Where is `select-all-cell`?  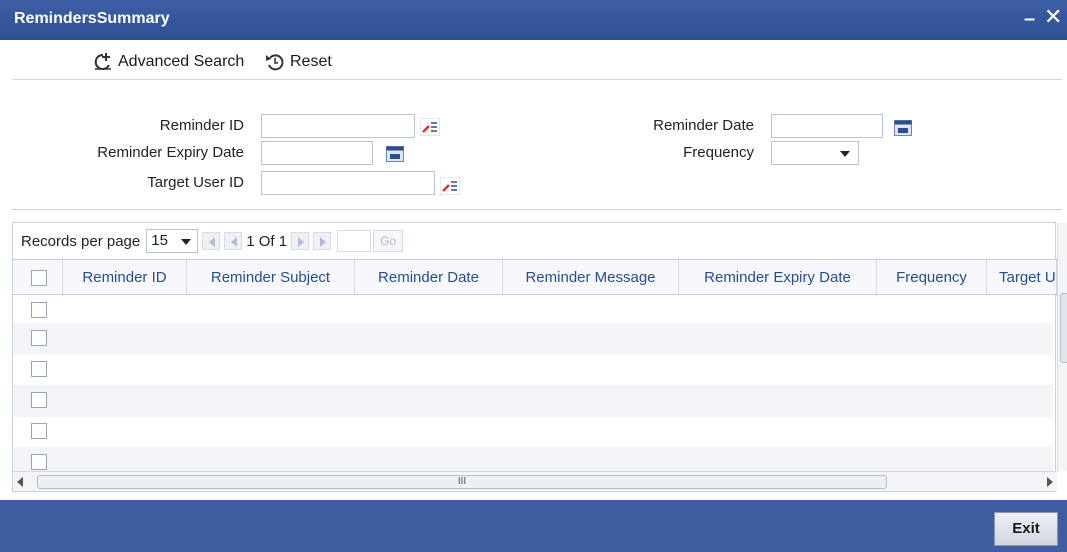
select-all-cell is located at coordinates (38, 278).